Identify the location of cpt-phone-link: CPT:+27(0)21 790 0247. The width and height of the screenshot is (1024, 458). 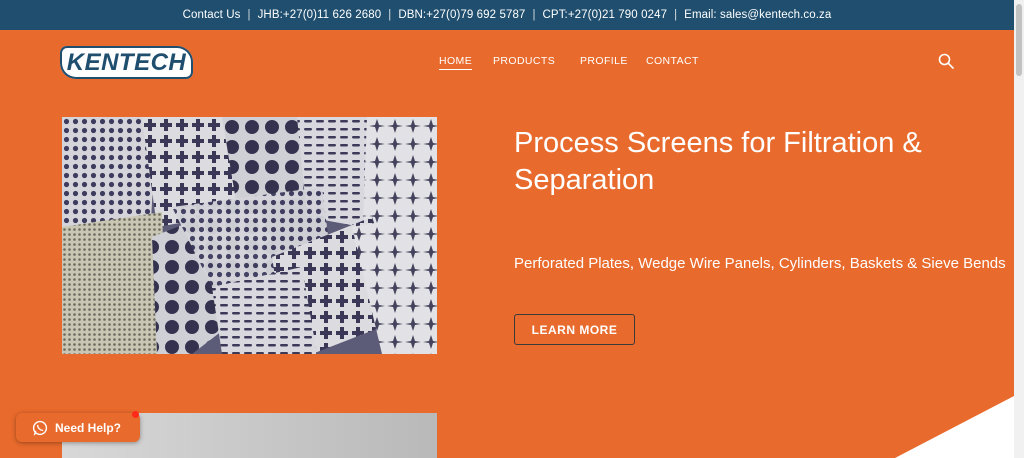
(605, 15).